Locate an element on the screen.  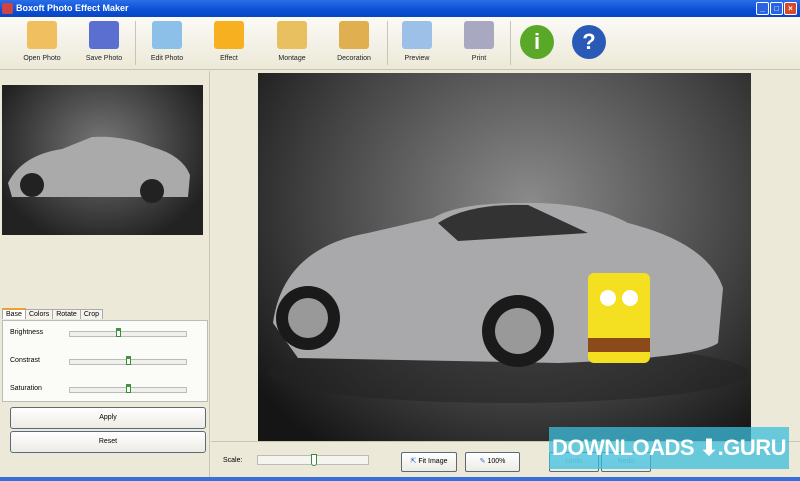
tab-colors: Colors is located at coordinates (39, 314).